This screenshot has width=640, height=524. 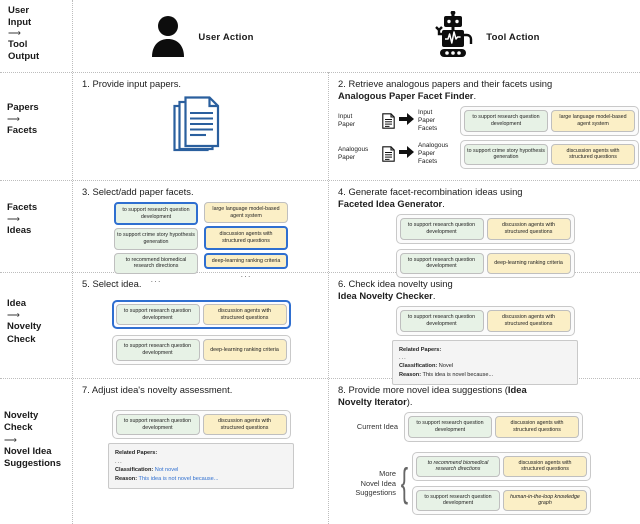 I want to click on tool-action-header: Tool Action, so click(x=484, y=36).